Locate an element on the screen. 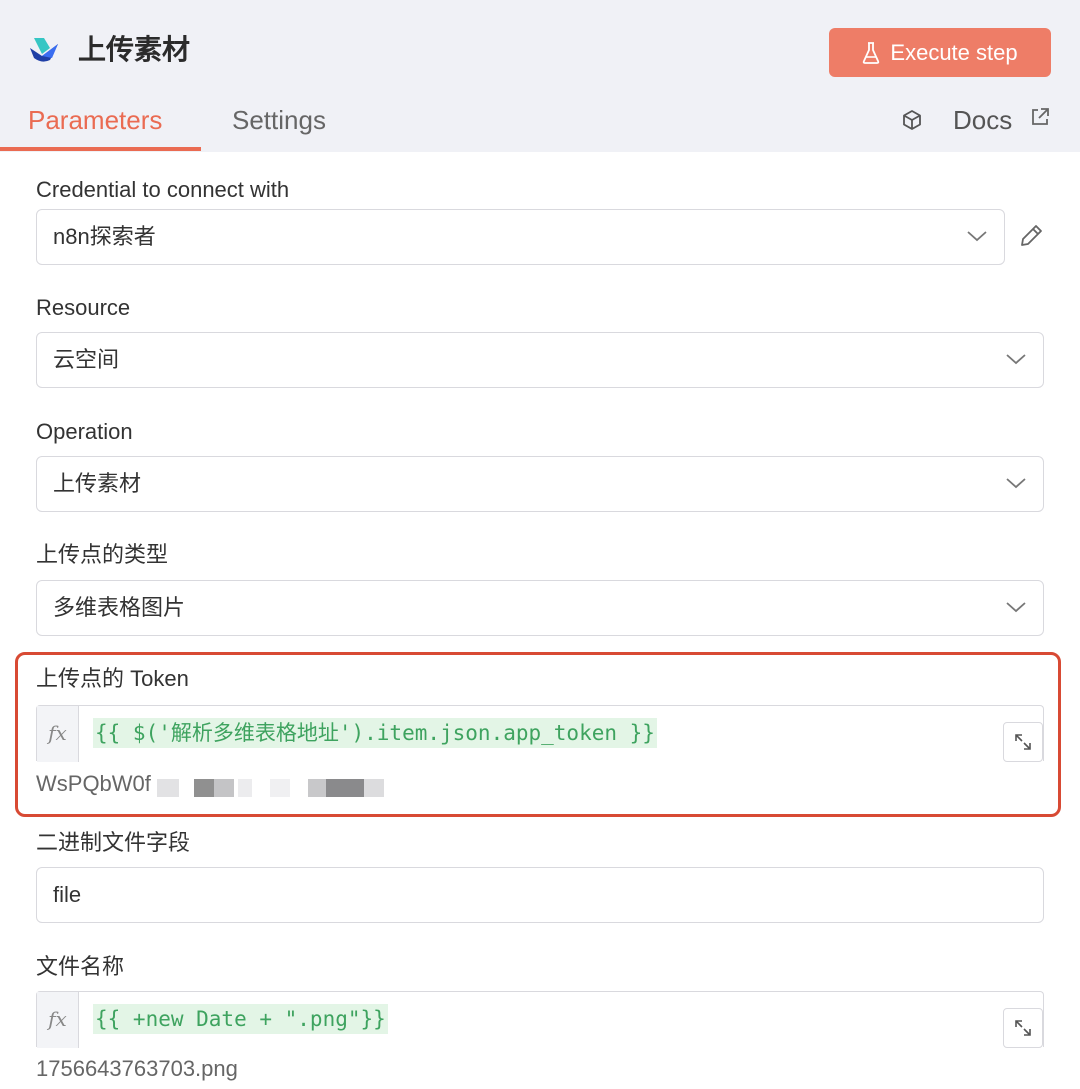  operation-value: 上传素材 is located at coordinates (97, 483).